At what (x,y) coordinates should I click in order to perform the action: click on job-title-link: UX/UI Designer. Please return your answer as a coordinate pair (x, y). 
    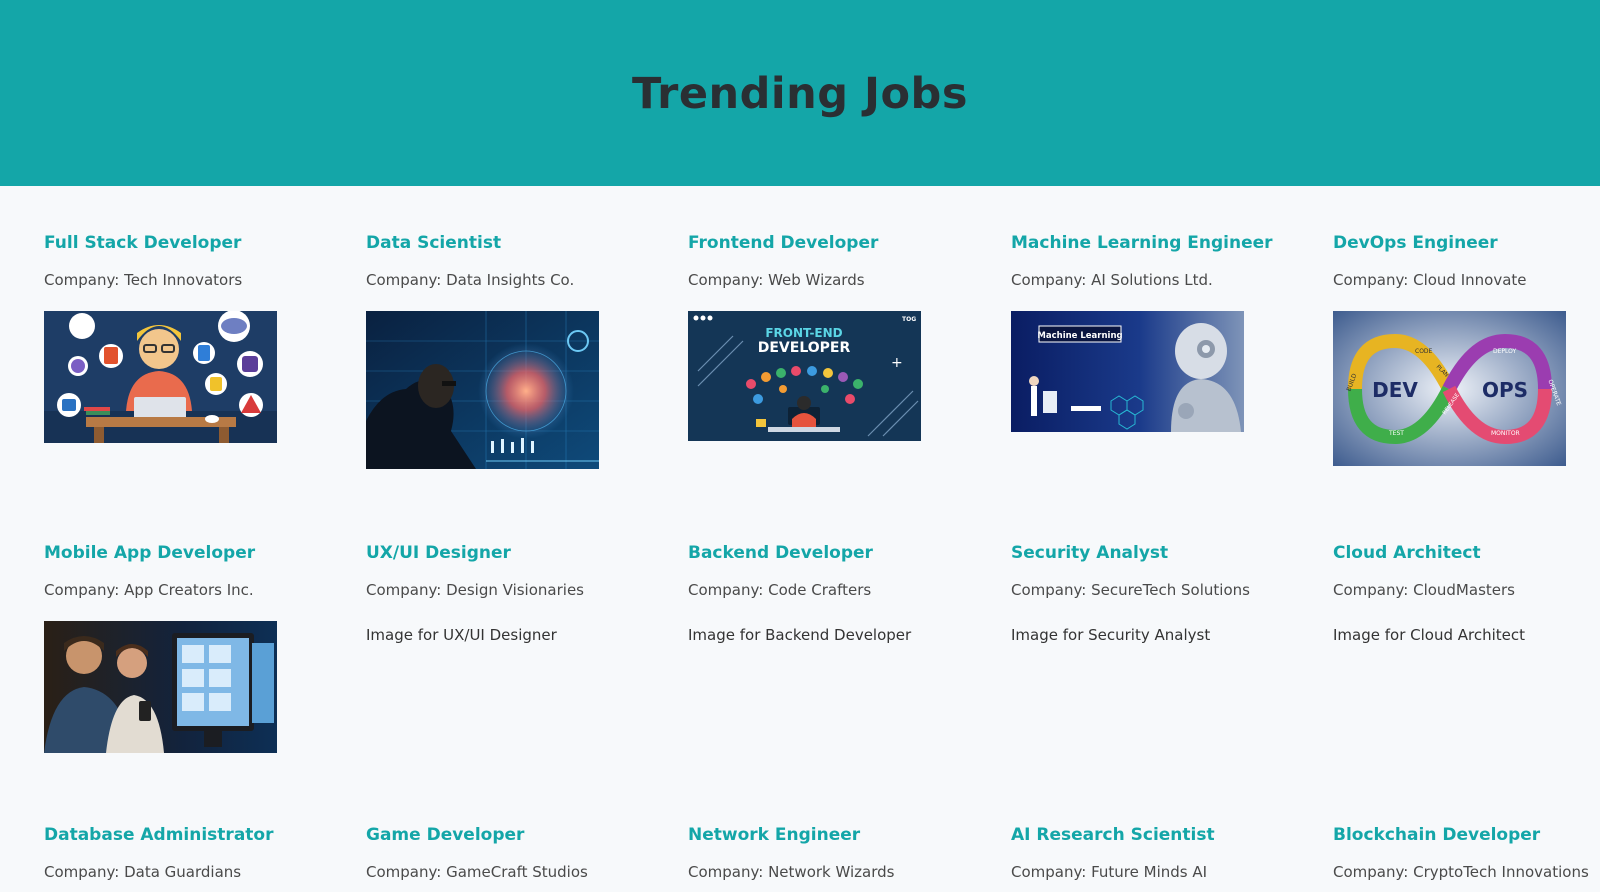
    Looking at the image, I should click on (506, 553).